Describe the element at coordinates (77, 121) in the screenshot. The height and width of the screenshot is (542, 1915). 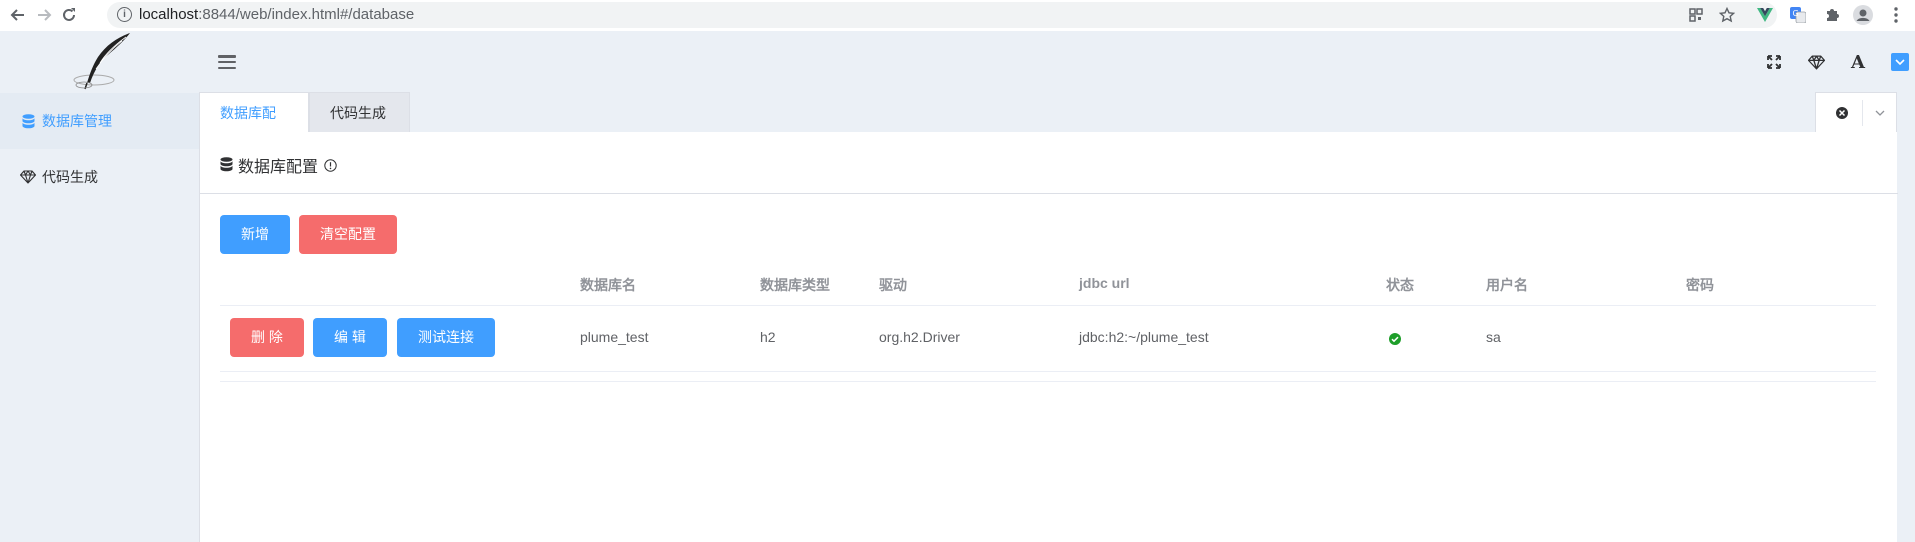
I see `sidebar-item-label: 数据库管理` at that location.